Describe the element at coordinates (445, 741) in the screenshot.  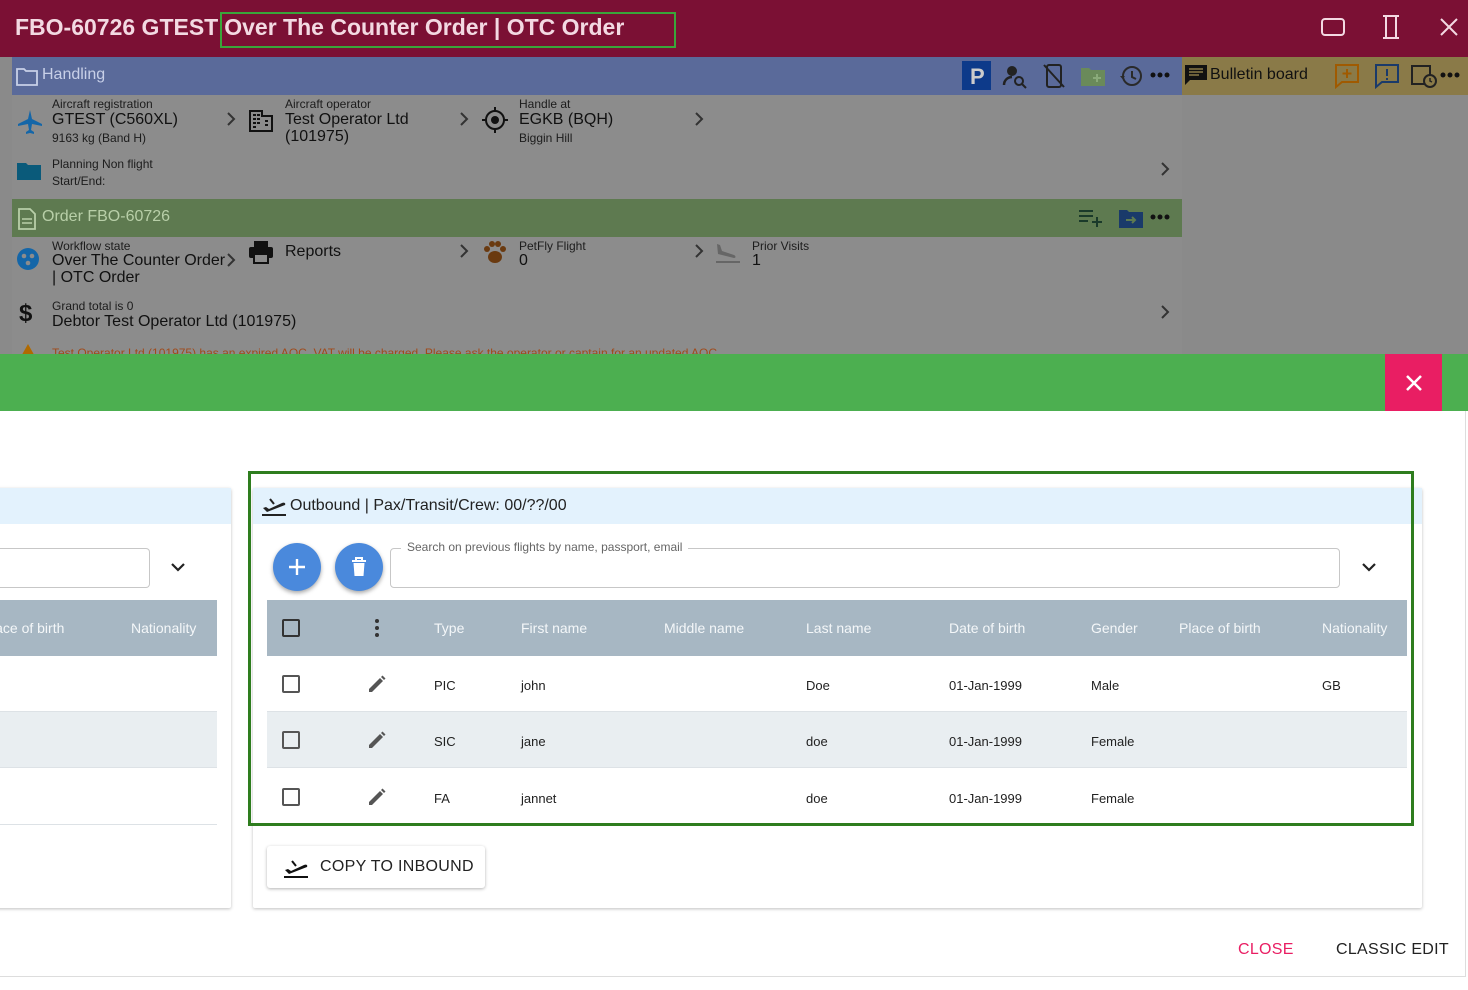
I see `cell-type: SIC` at that location.